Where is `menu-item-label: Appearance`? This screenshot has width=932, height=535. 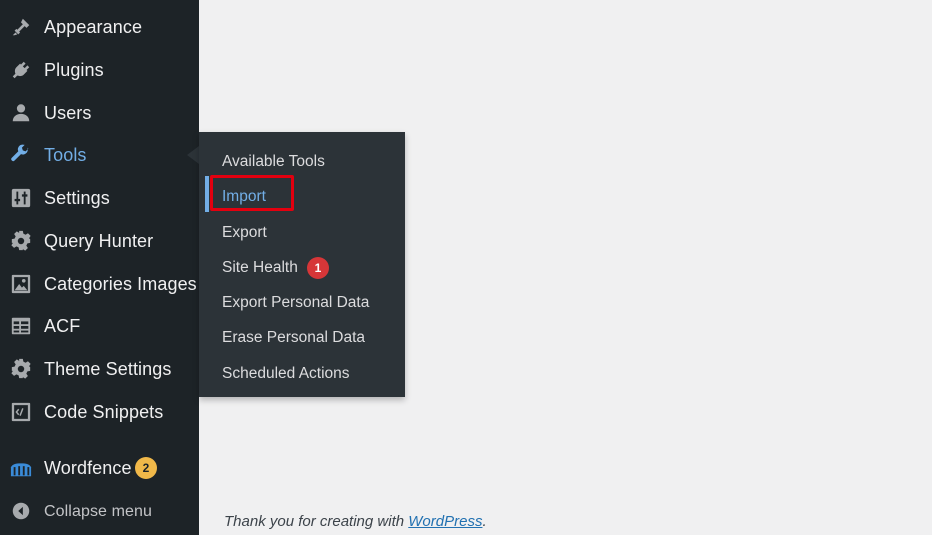
menu-item-label: Appearance is located at coordinates (93, 27).